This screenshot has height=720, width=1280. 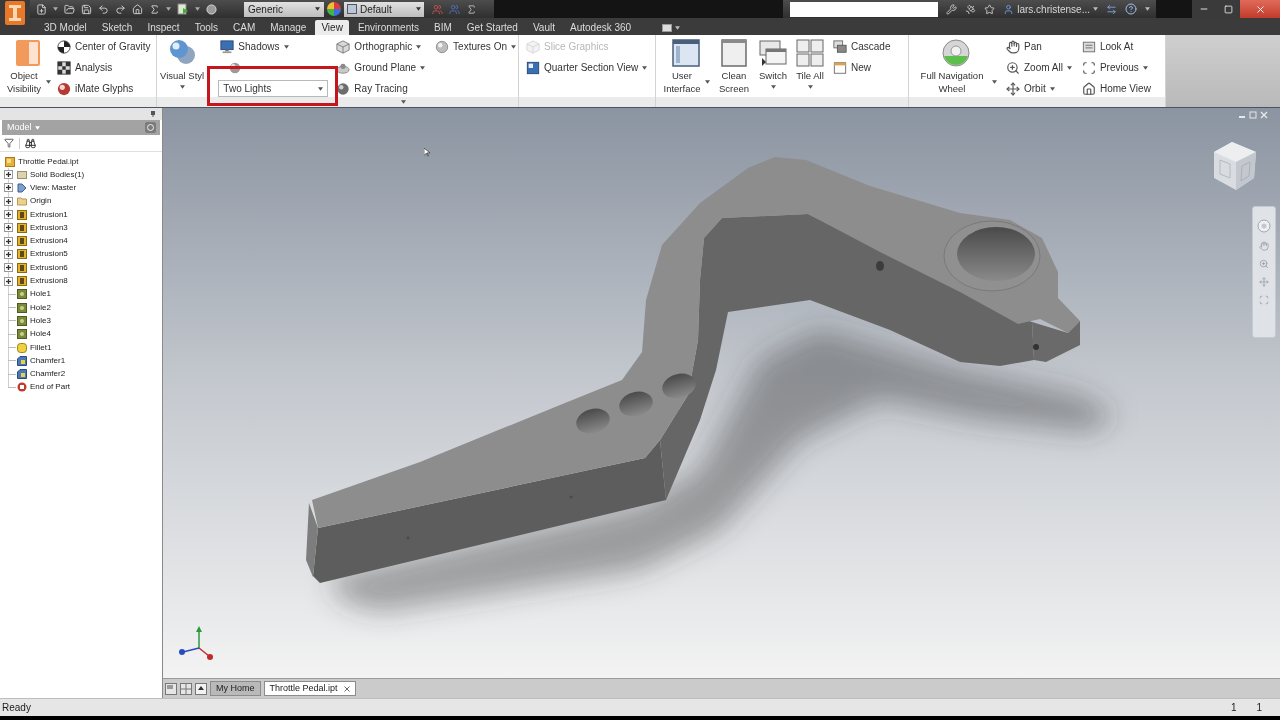 I want to click on ribbon-button: Ground Plane, so click(x=381, y=67).